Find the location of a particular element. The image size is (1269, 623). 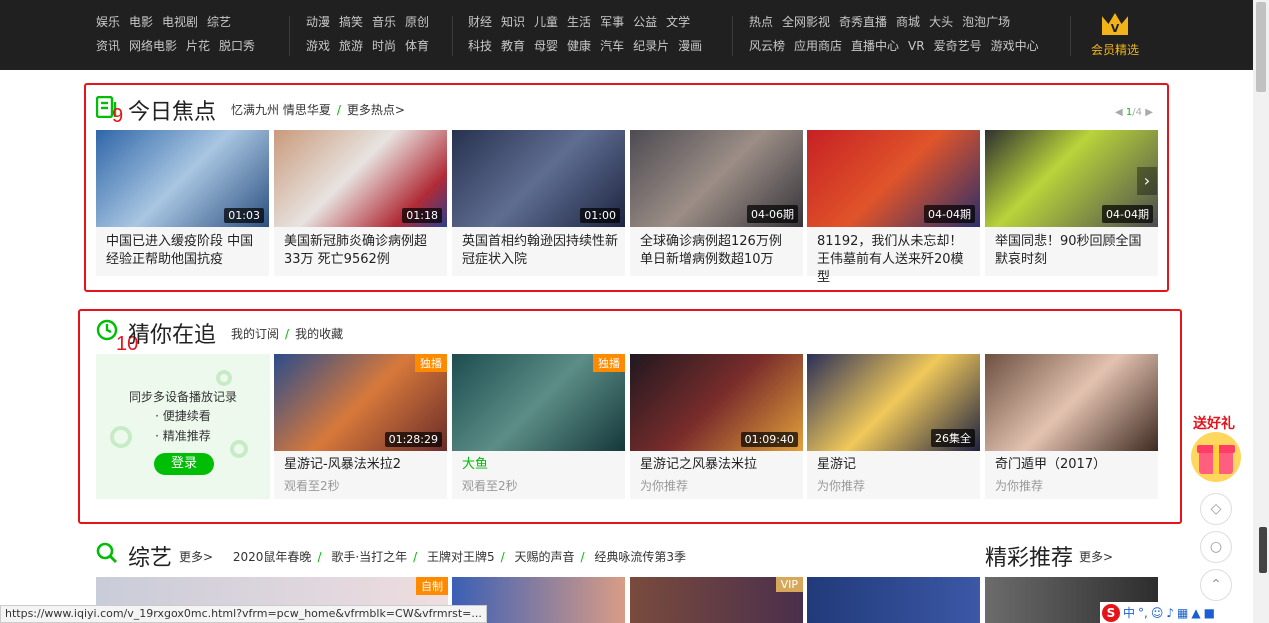

nav-link: 母婴 is located at coordinates (546, 46).